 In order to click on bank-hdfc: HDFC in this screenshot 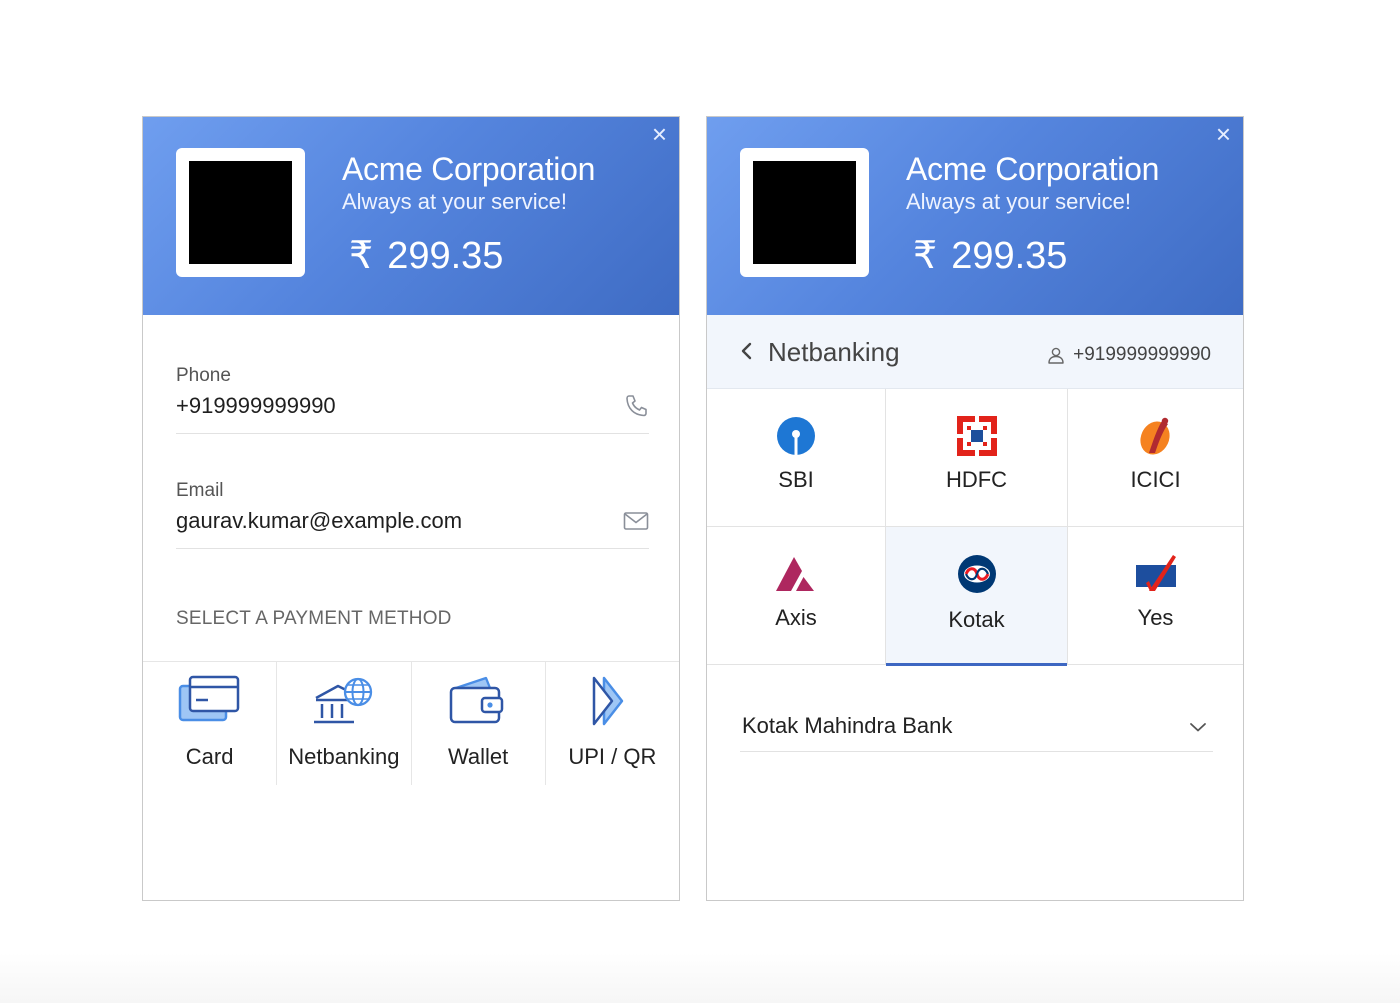, I will do `click(977, 457)`.